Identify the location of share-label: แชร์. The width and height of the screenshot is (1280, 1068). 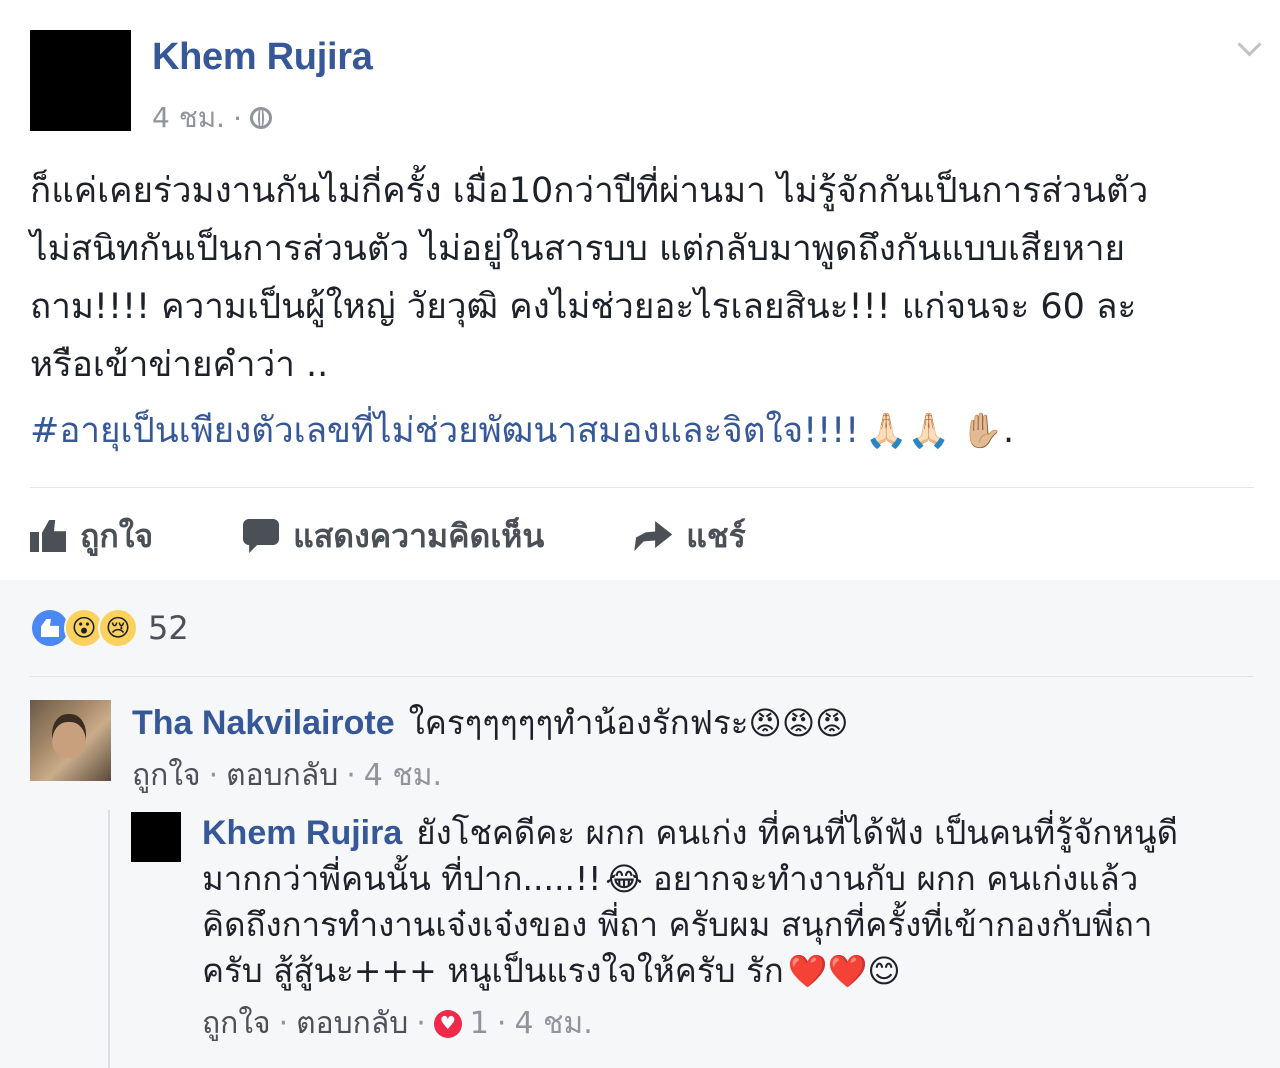
(716, 535).